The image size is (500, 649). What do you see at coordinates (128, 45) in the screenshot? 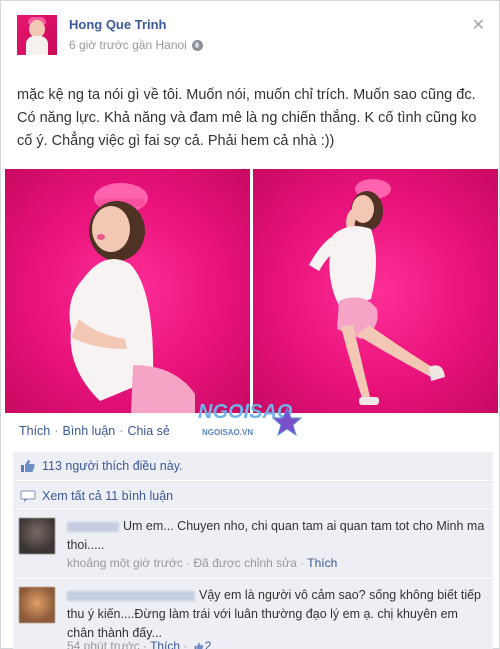
I see `post-time-location: 6 giờ trước gần Hanoi` at bounding box center [128, 45].